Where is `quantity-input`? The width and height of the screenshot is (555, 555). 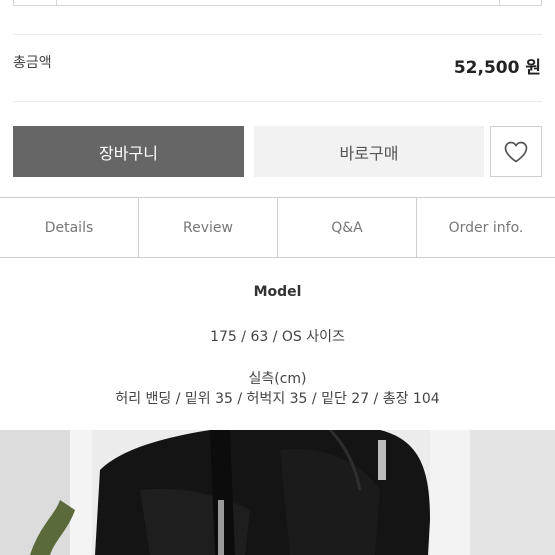 quantity-input is located at coordinates (284, 3).